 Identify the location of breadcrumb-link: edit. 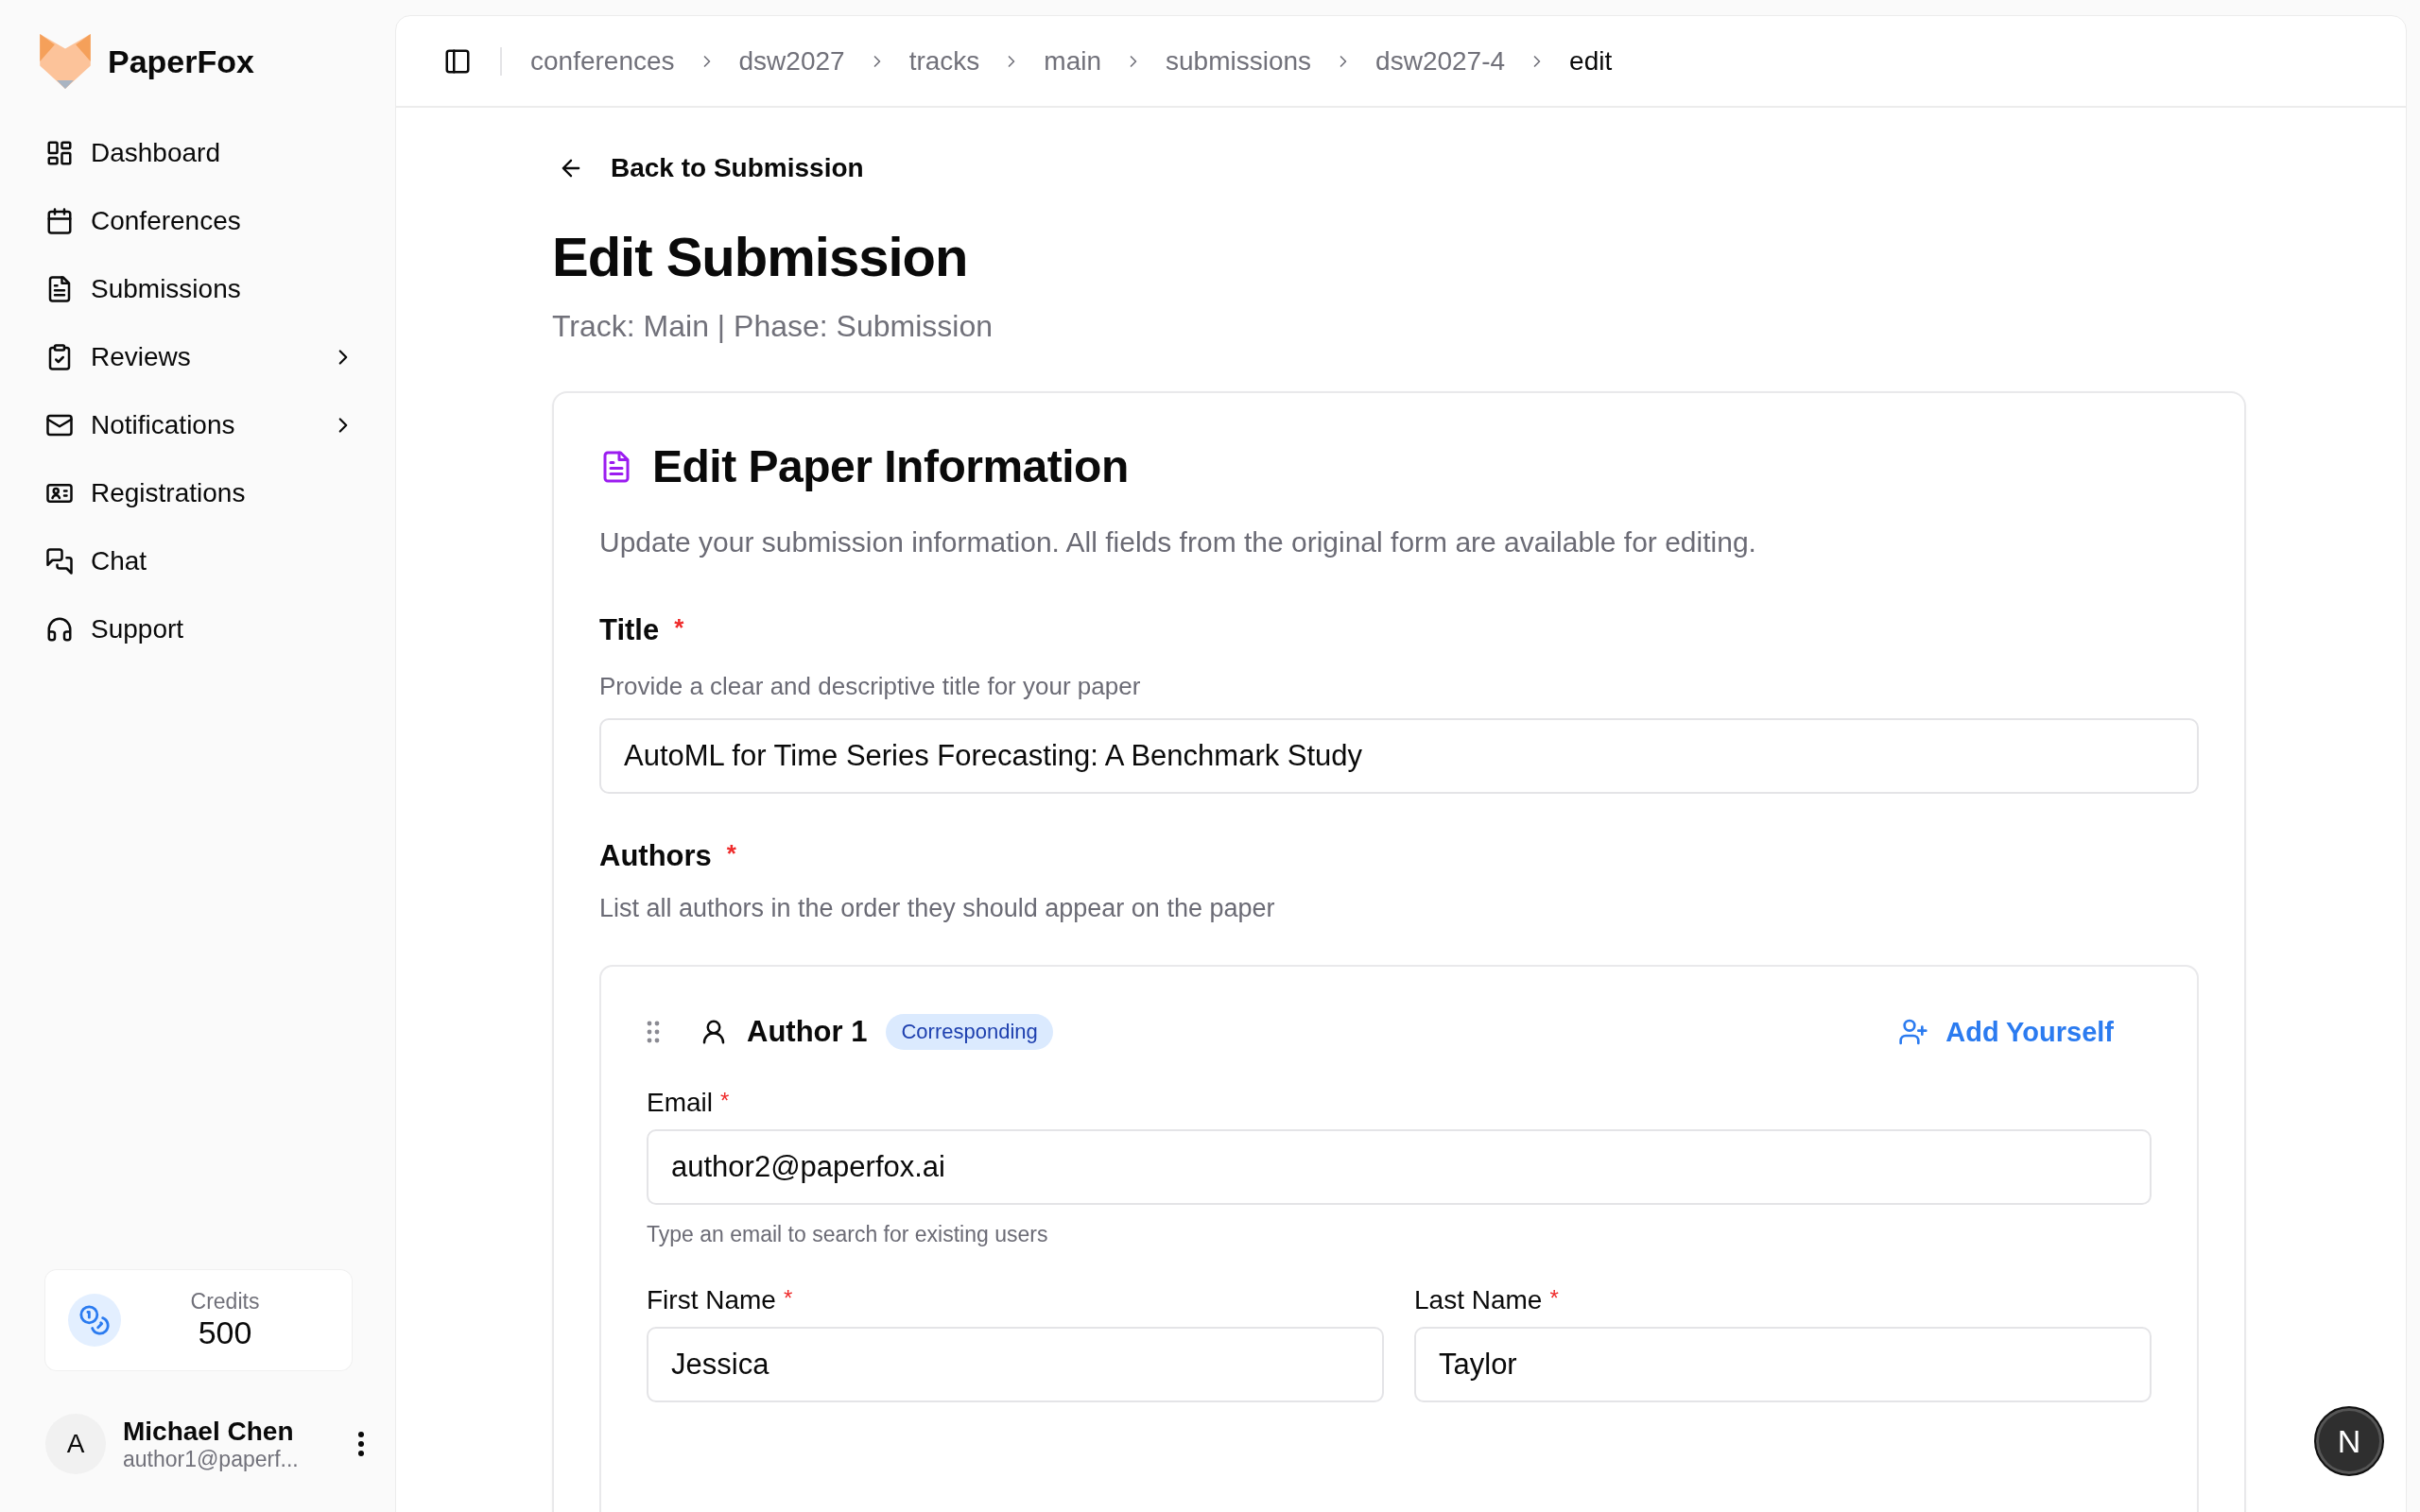
(1591, 61).